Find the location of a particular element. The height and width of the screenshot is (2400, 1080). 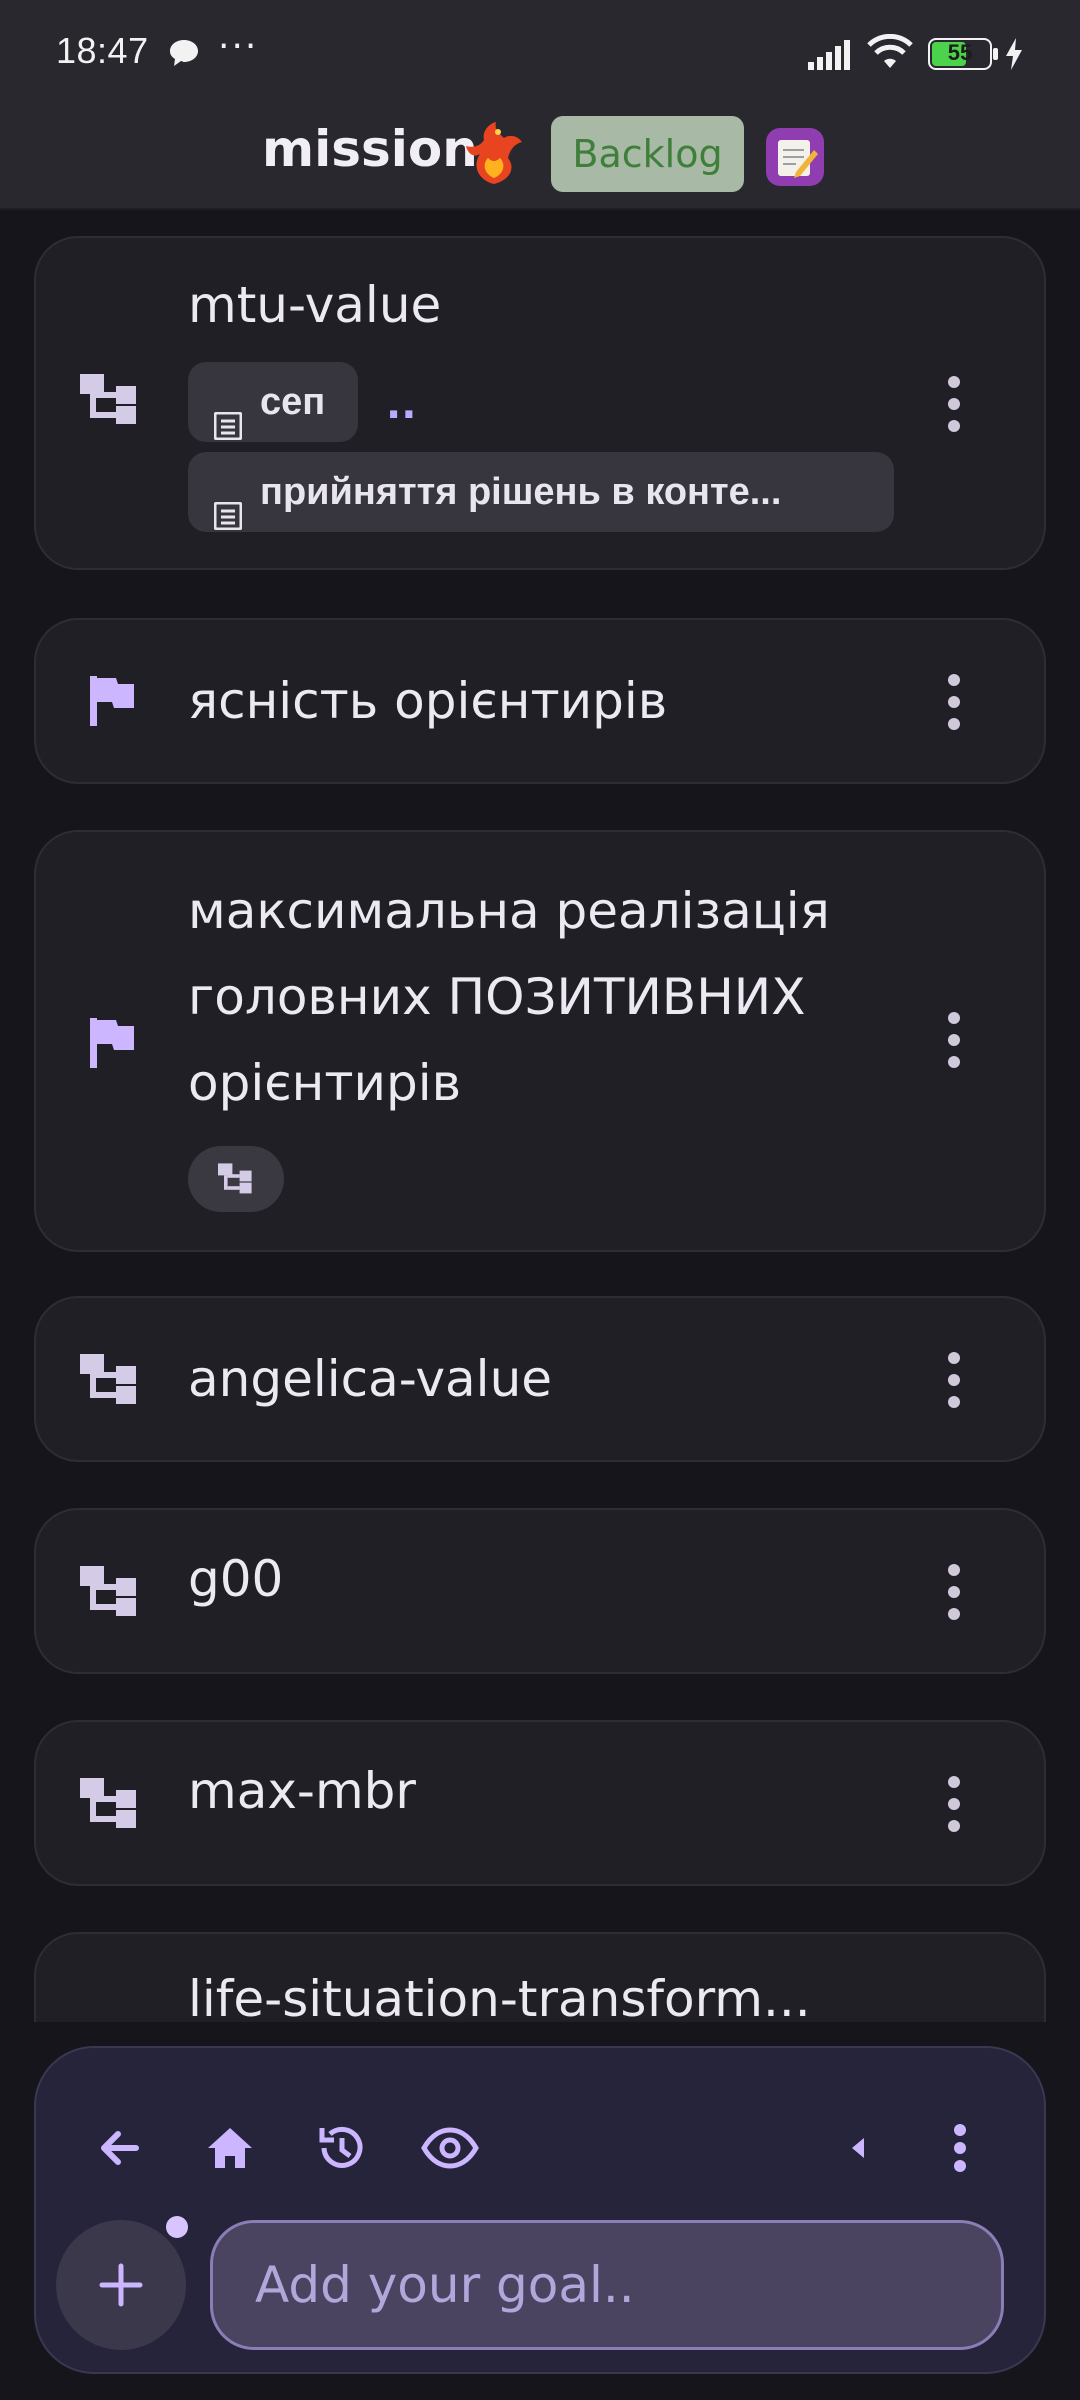

status-bar: 18:47 ··· 55 is located at coordinates (540, 53).